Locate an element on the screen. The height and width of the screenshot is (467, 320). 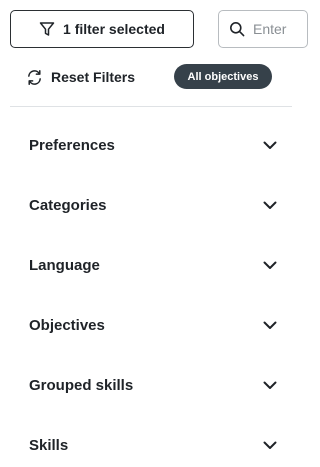
accordion-preferences: Preferences is located at coordinates (146, 145).